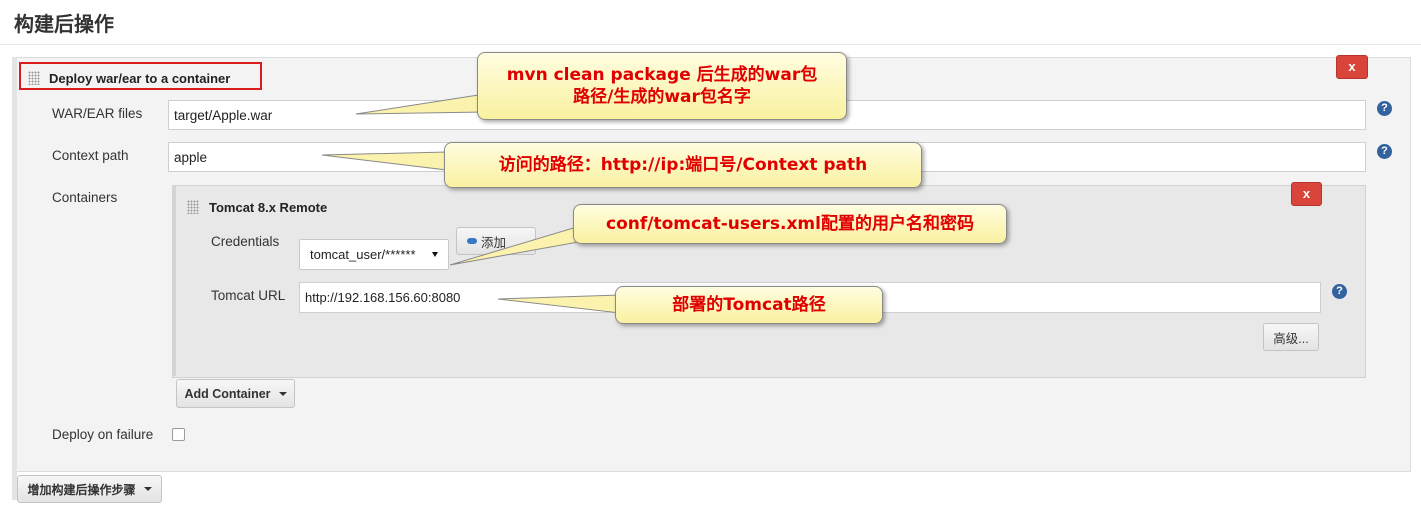  Describe the element at coordinates (227, 393) in the screenshot. I see `add-container-label: Add Container` at that location.